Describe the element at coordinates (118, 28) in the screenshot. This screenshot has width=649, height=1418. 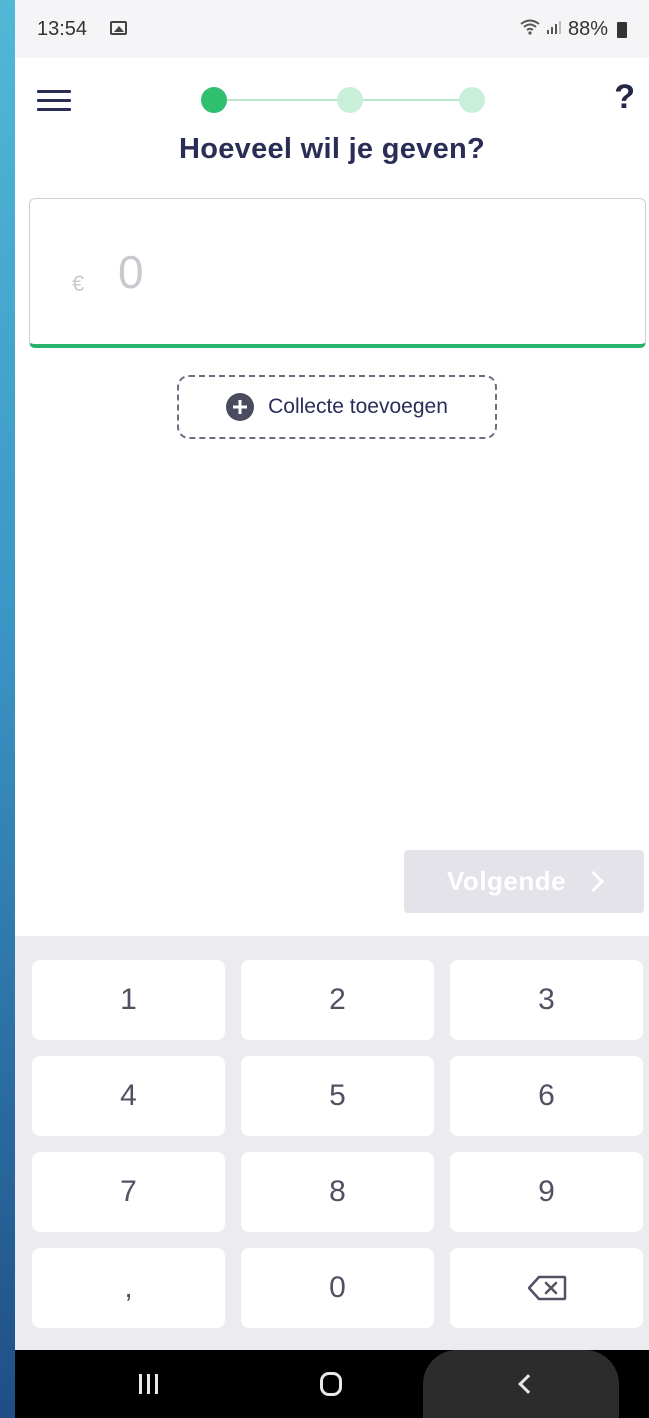
I see `gallery-notification-icon` at that location.